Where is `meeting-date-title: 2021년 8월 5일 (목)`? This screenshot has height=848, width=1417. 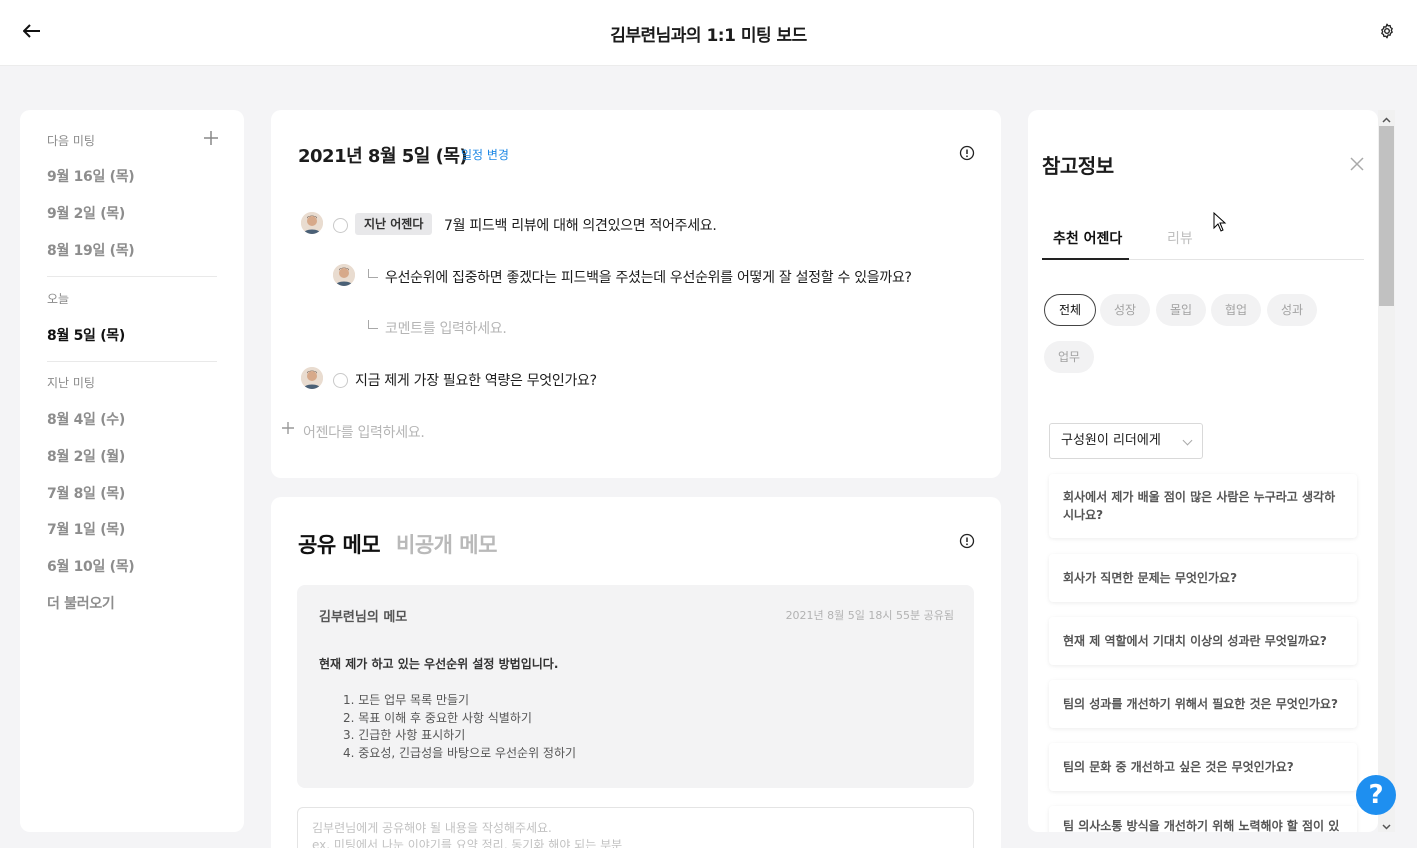
meeting-date-title: 2021년 8월 5일 (목) is located at coordinates (383, 156).